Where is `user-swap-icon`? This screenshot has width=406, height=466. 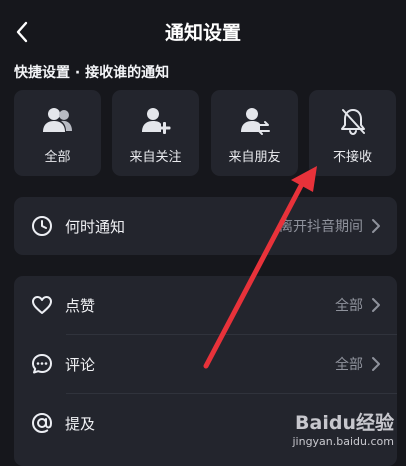
user-swap-icon is located at coordinates (255, 121).